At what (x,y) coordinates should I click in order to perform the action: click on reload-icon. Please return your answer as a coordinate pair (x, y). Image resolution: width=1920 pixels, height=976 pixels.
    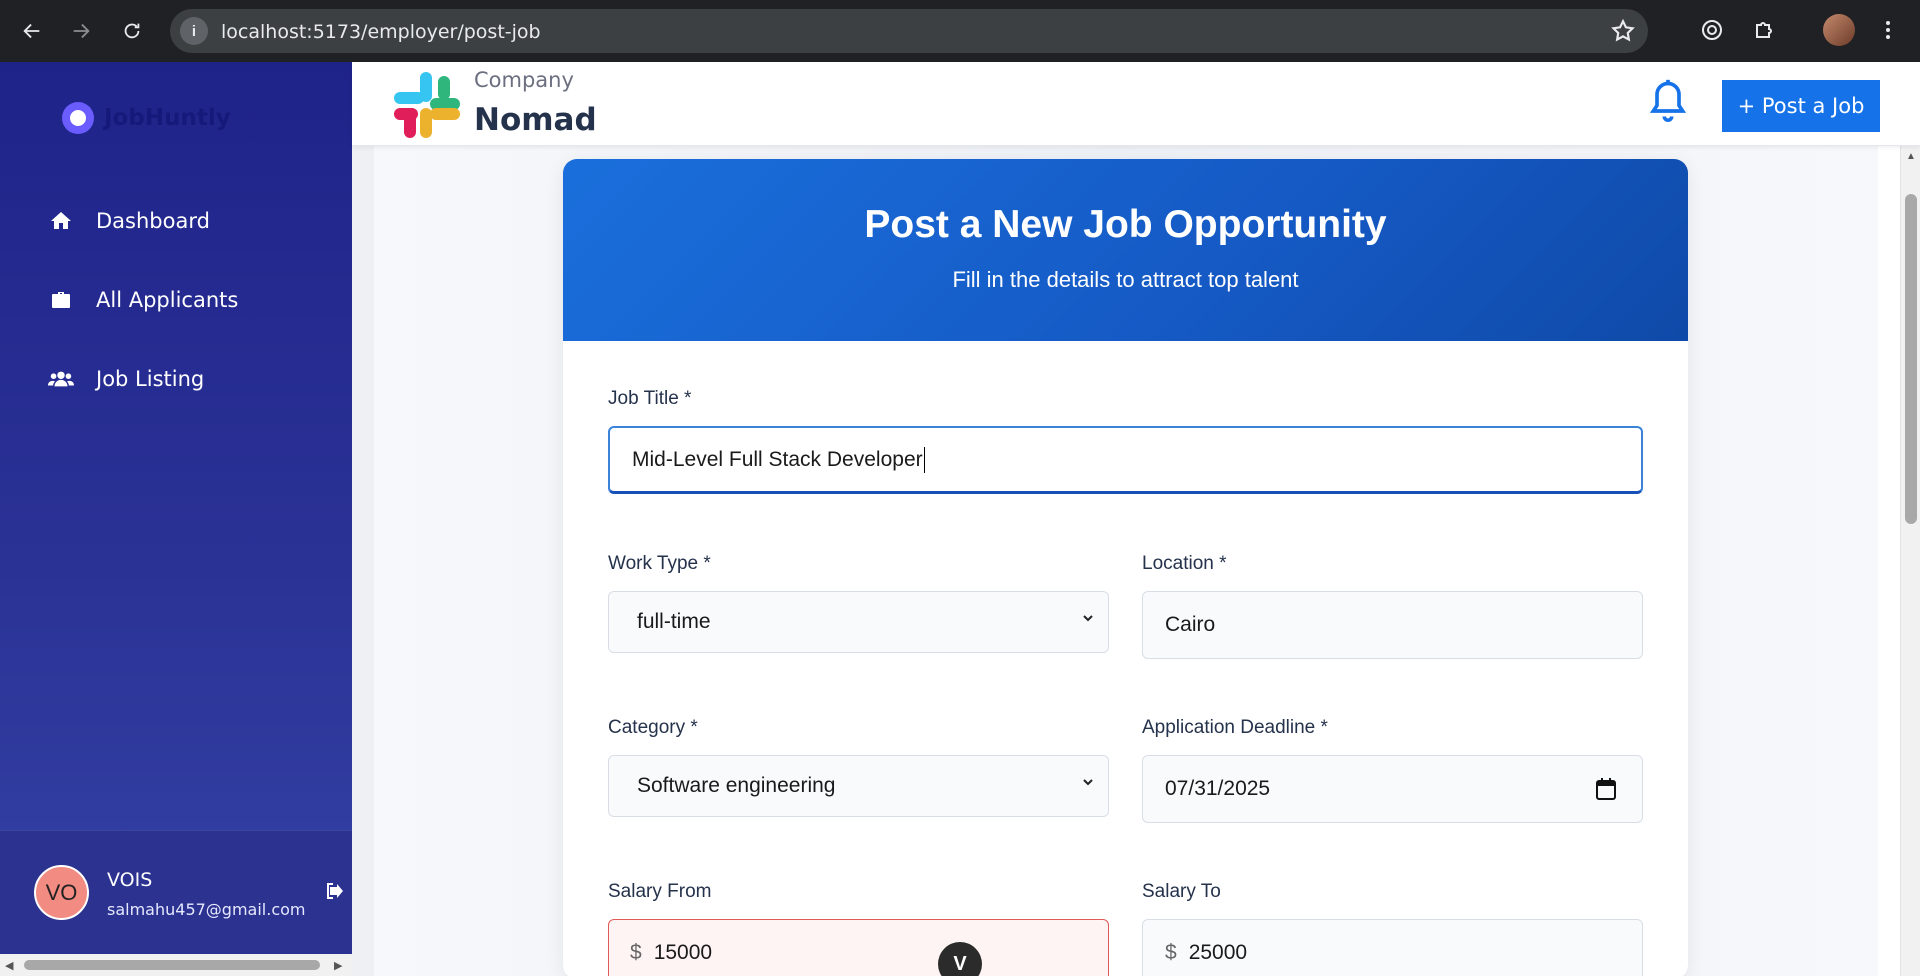
    Looking at the image, I should click on (132, 31).